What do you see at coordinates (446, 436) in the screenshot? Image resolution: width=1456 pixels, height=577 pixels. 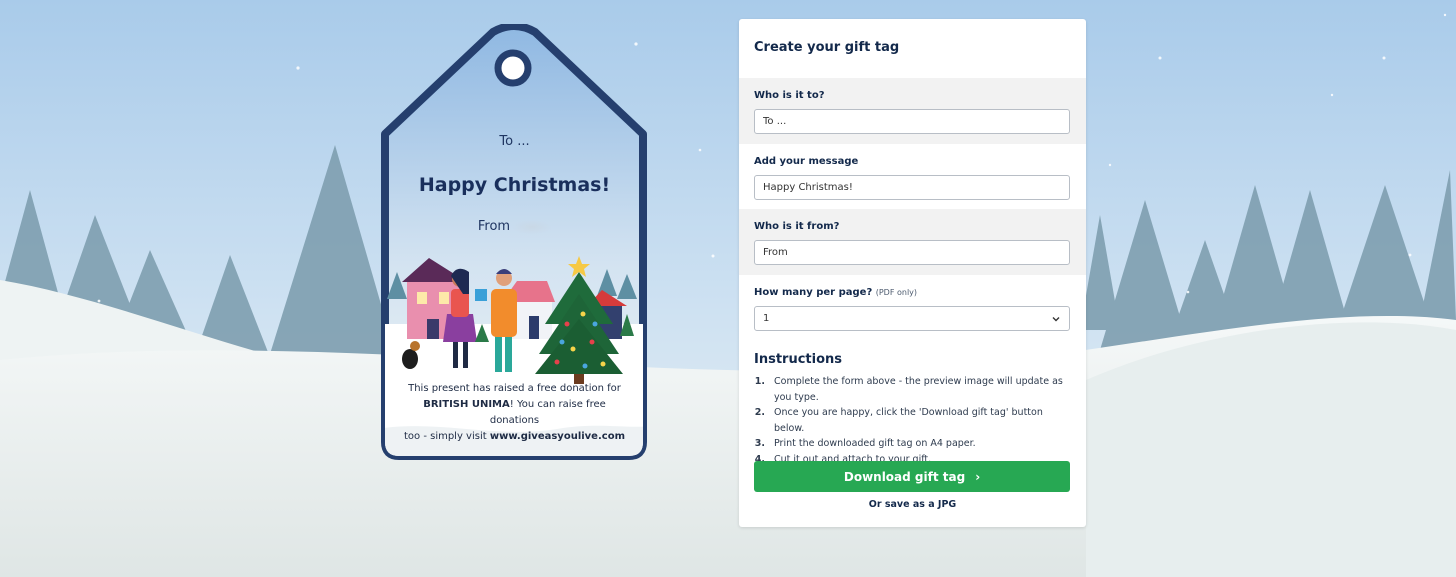 I see `note-line-3: too - simply visit` at bounding box center [446, 436].